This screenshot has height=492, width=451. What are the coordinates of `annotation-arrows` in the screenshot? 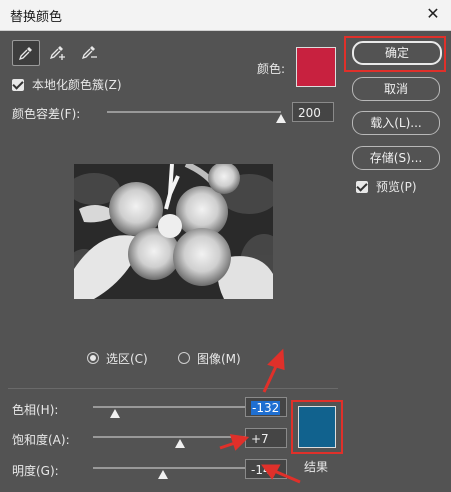 It's located at (260, 416).